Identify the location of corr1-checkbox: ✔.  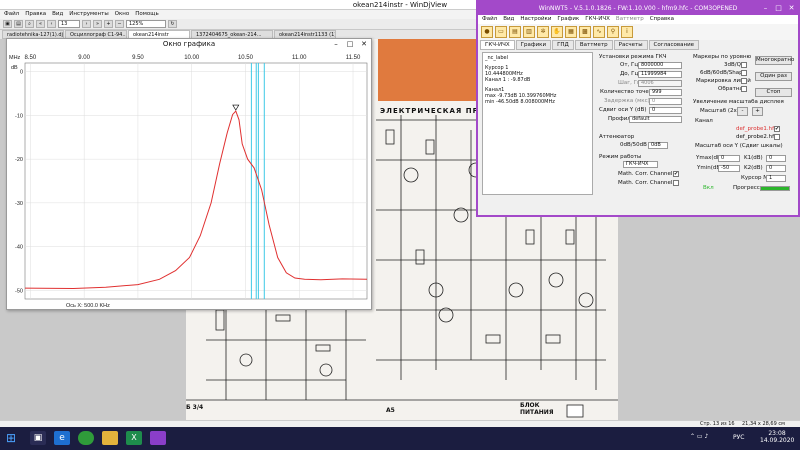
(676, 174).